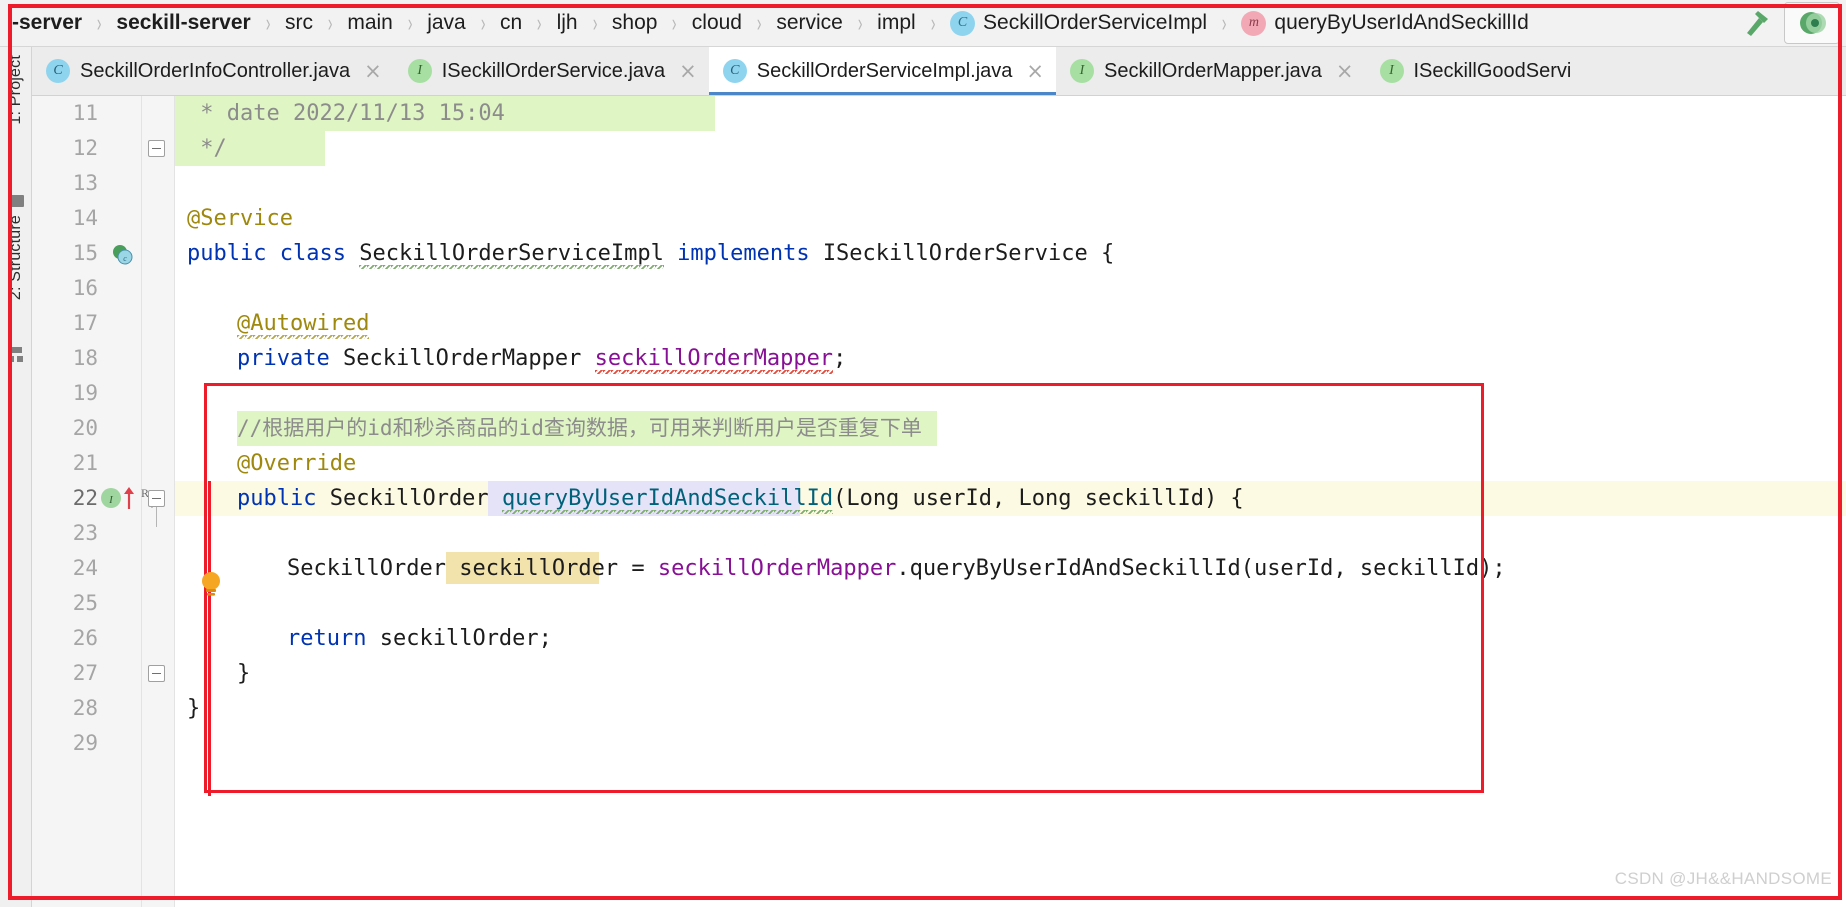 This screenshot has width=1846, height=907. I want to click on breadcrumb-label: service, so click(809, 22).